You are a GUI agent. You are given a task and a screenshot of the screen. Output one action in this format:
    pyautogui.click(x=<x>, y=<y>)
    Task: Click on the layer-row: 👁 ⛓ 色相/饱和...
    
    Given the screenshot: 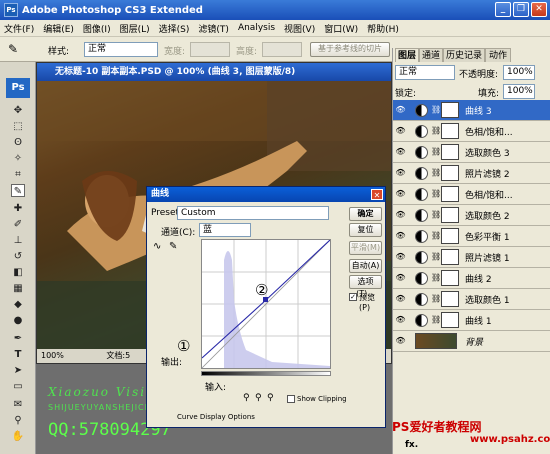 What is the action you would take?
    pyautogui.click(x=471, y=194)
    